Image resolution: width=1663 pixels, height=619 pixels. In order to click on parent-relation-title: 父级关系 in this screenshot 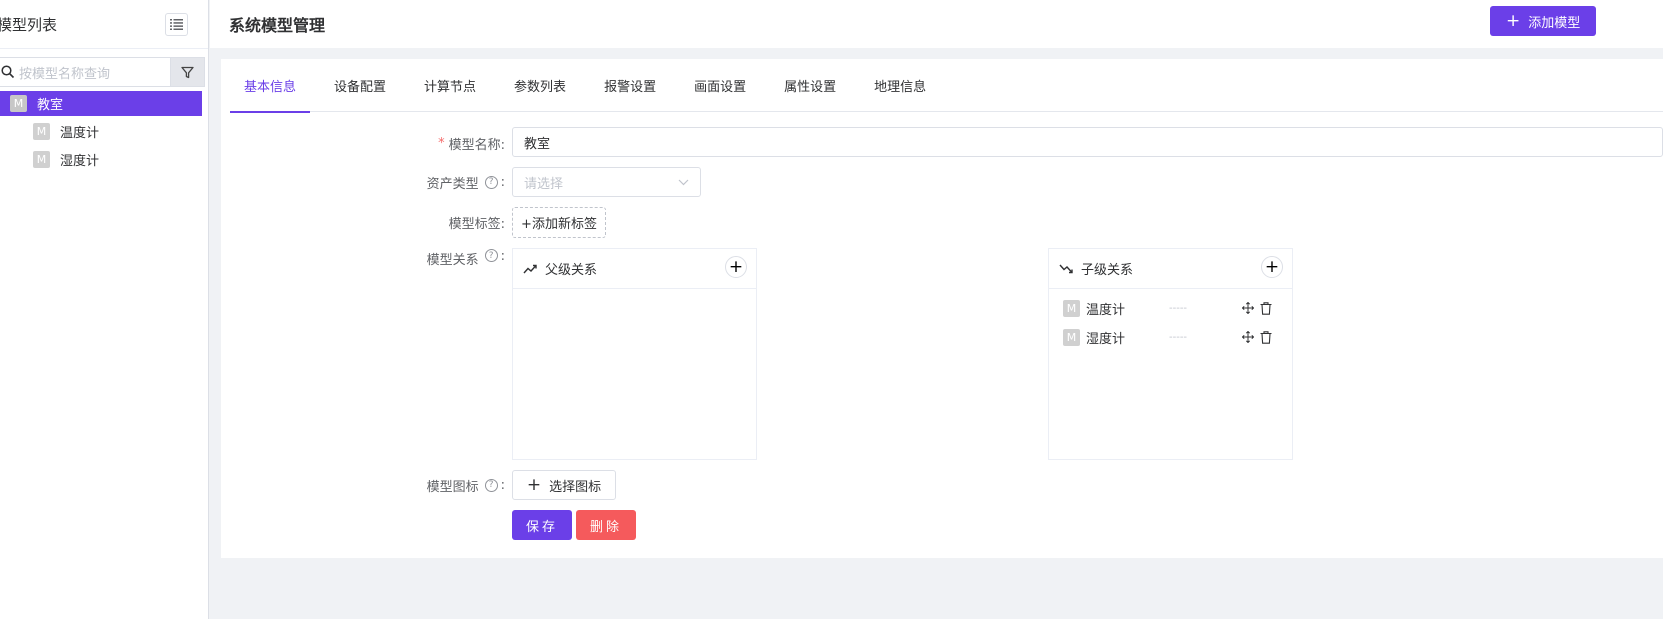, I will do `click(571, 270)`.